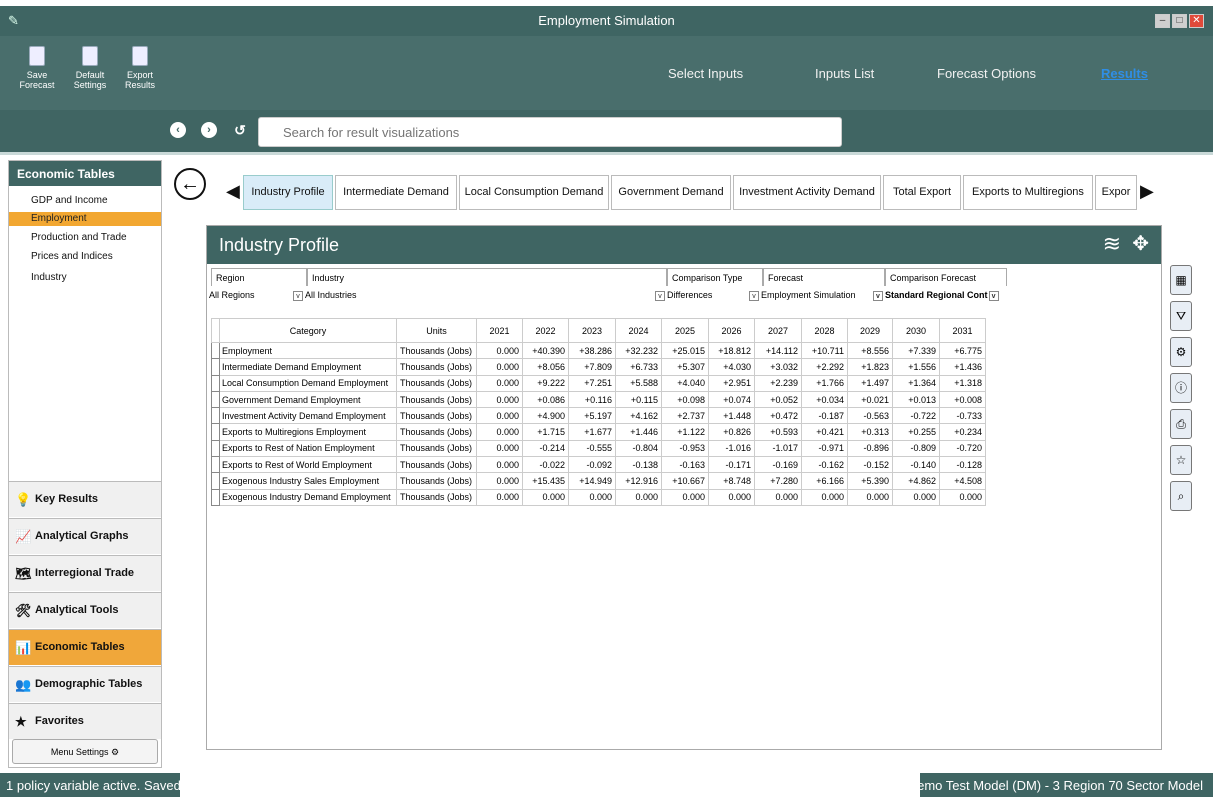 The width and height of the screenshot is (1213, 797). What do you see at coordinates (824, 432) in the screenshot?
I see `row-value: +0.421` at bounding box center [824, 432].